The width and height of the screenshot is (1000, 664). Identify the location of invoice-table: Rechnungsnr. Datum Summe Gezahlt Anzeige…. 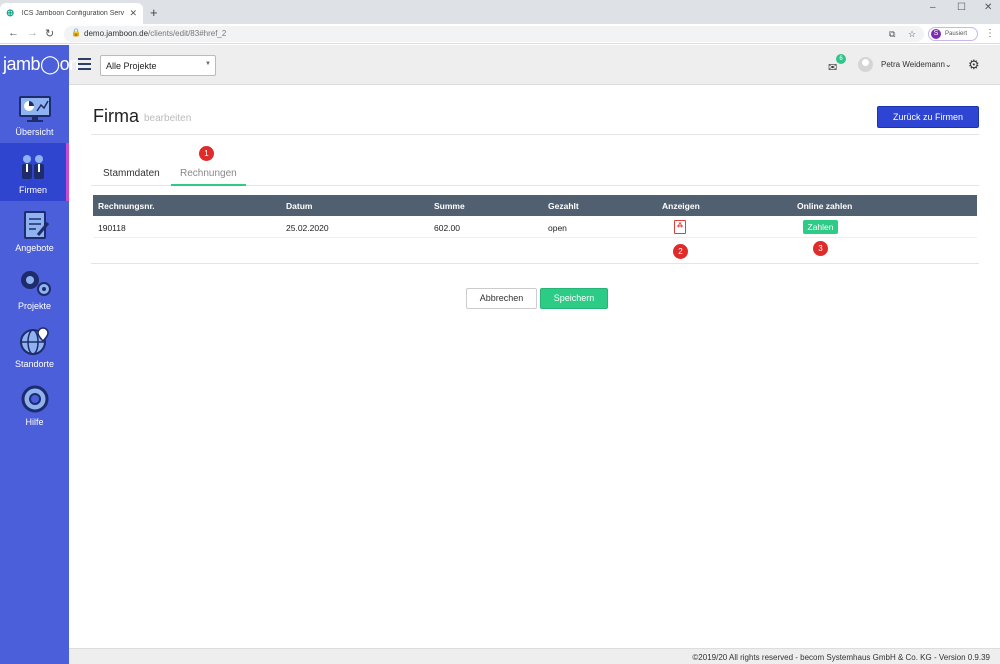
(535, 216).